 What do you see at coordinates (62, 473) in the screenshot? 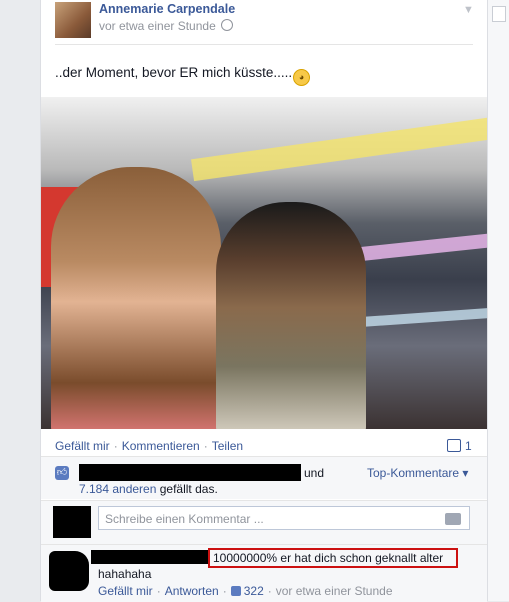
I see `thumbs-up-icon: 👍︎` at bounding box center [62, 473].